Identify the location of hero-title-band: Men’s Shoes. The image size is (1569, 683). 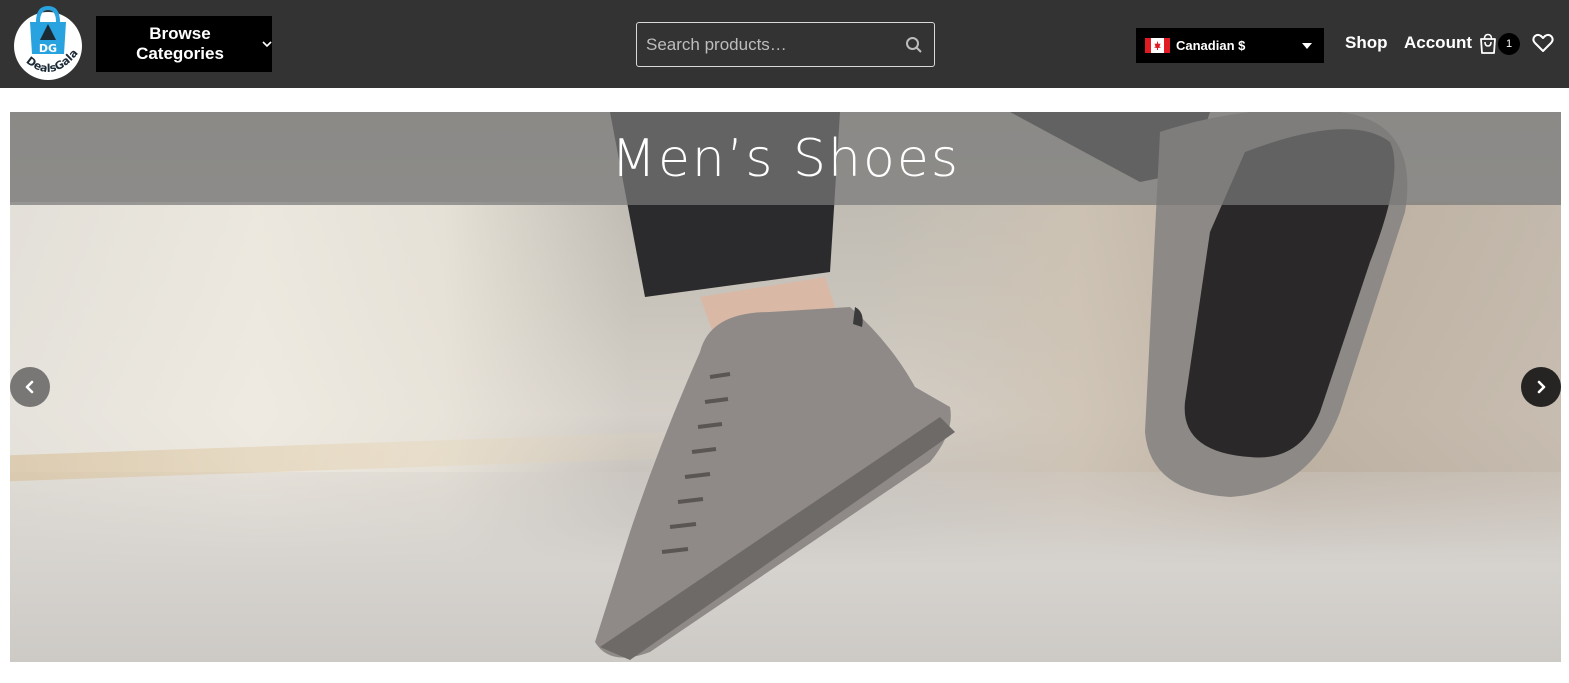
(785, 158).